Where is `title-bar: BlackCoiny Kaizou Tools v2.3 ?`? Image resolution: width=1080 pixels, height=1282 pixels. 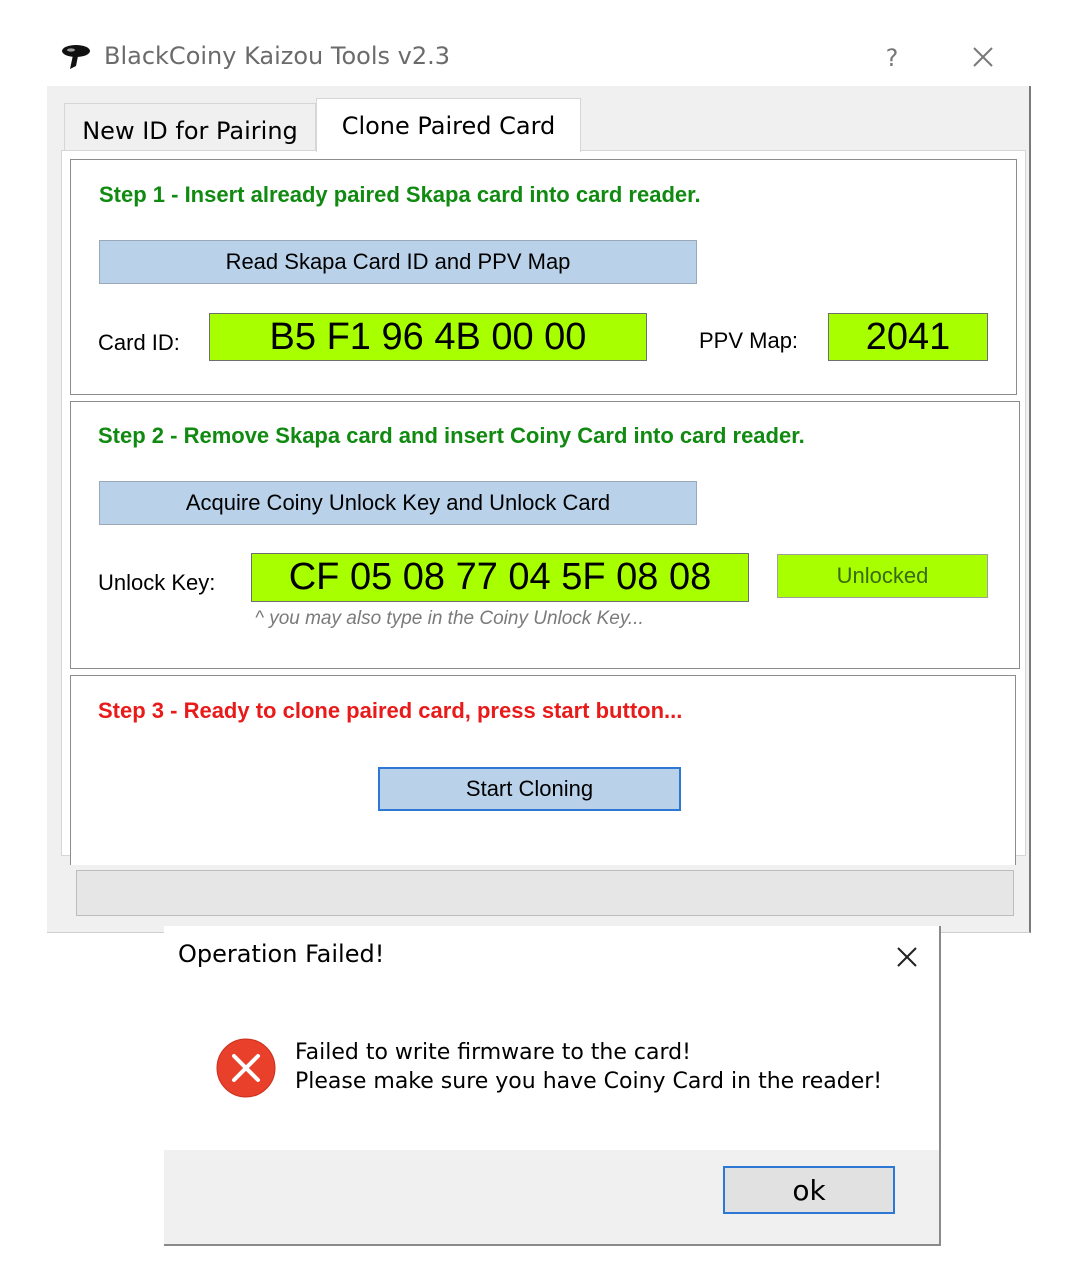 title-bar: BlackCoiny Kaizou Tools v2.3 ? is located at coordinates (540, 43).